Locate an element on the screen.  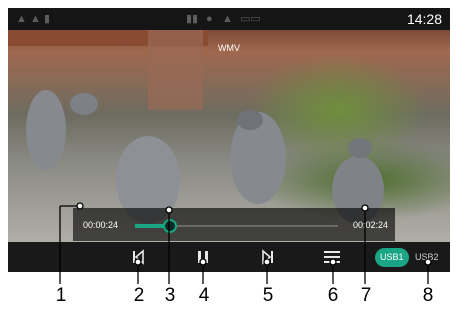
callout-number: 7 is located at coordinates (366, 295).